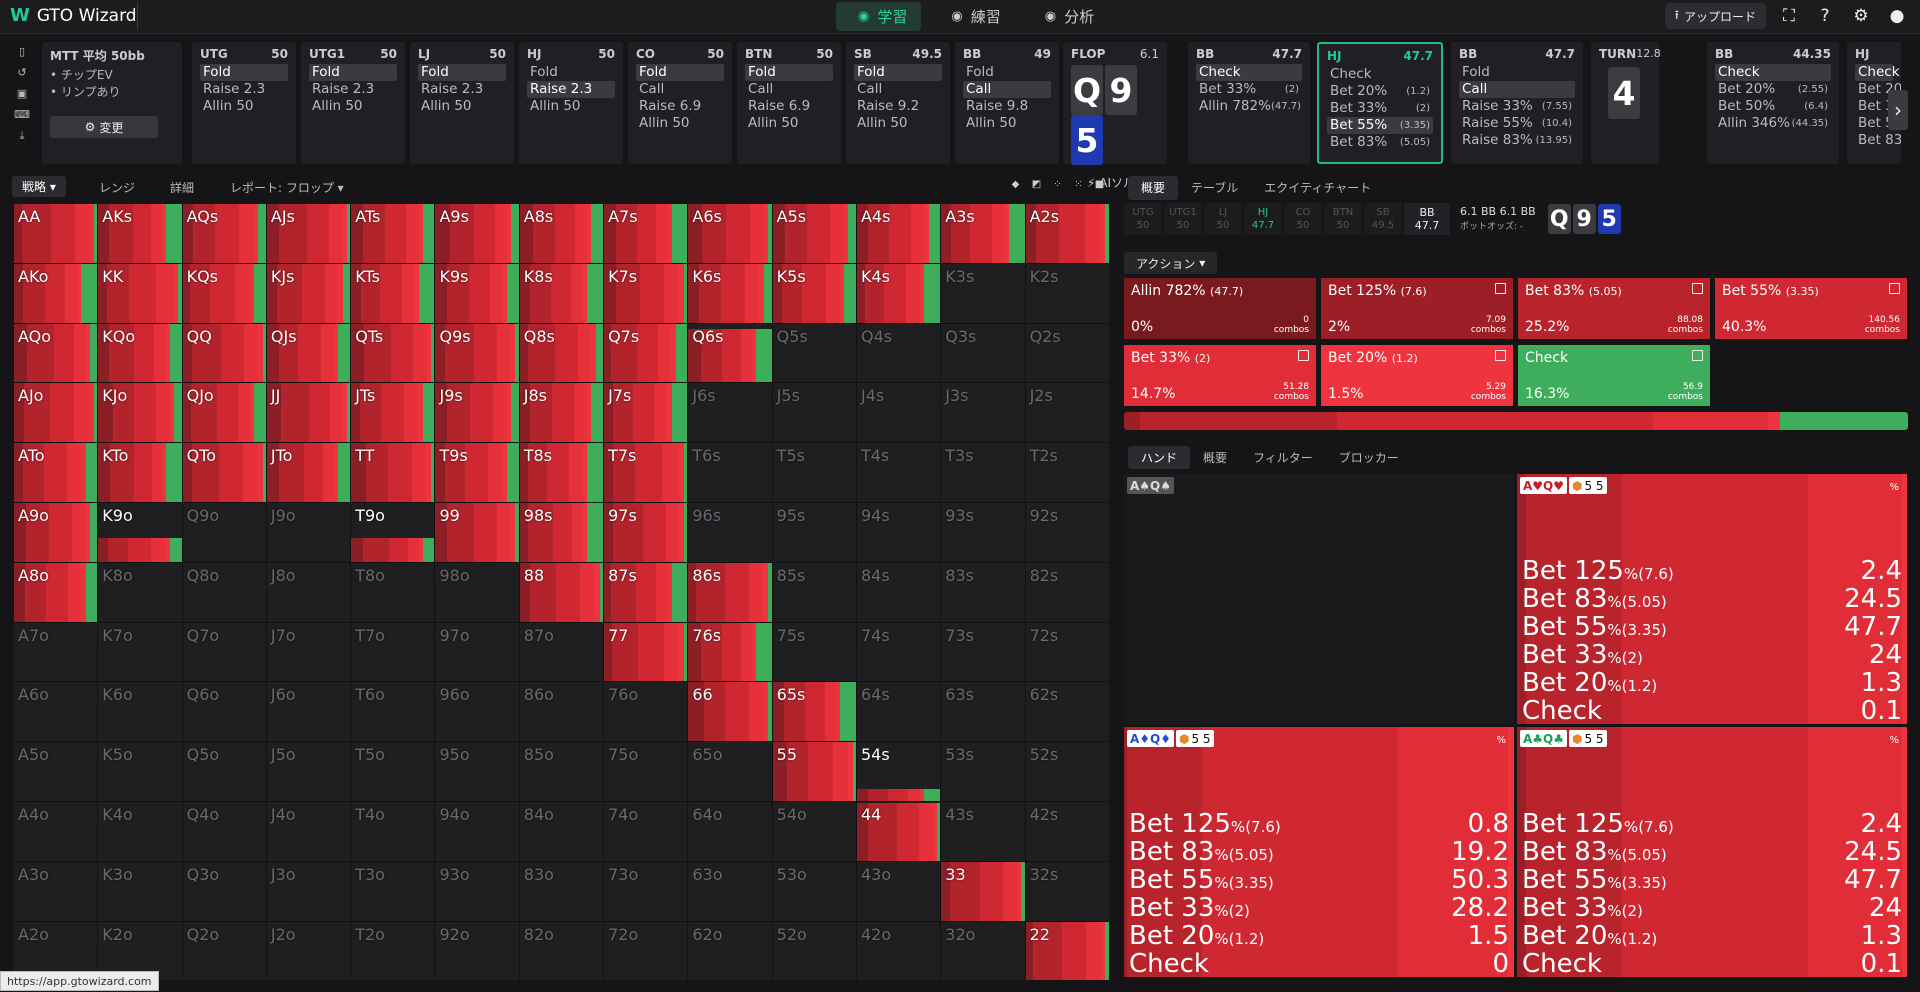  What do you see at coordinates (308, 951) in the screenshot?
I see `hand-cell: J2o` at bounding box center [308, 951].